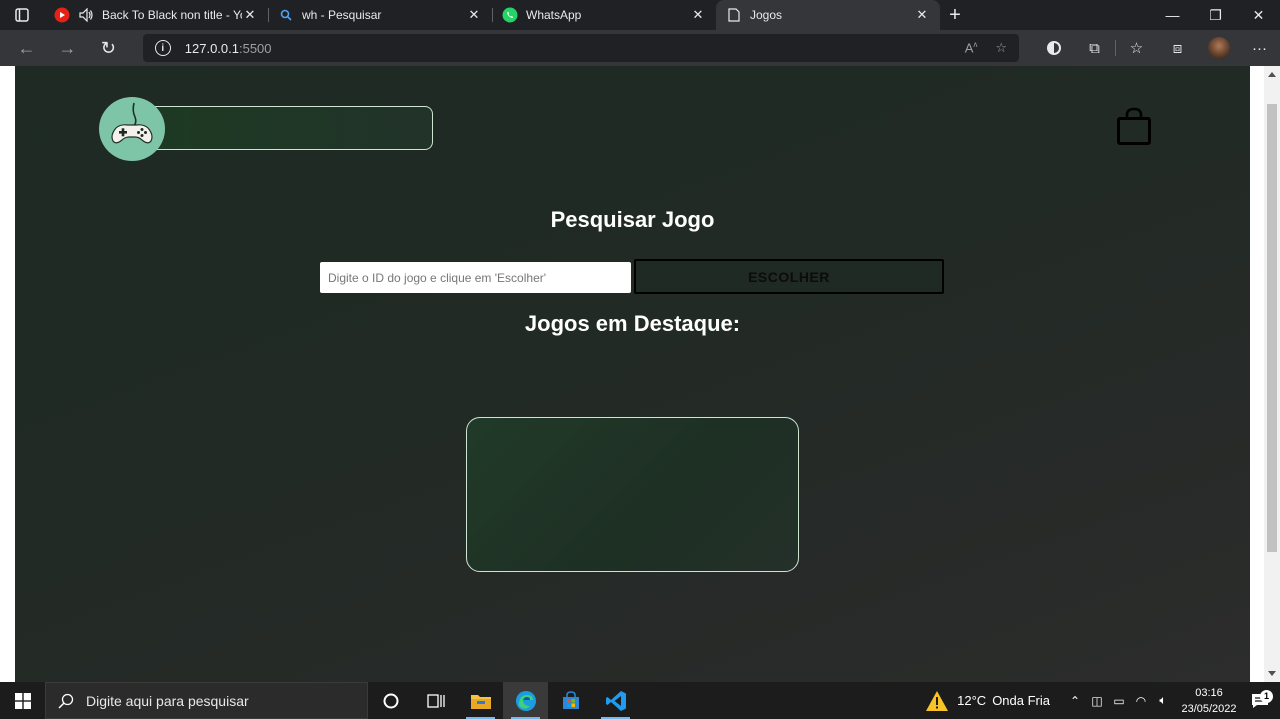 Image resolution: width=1280 pixels, height=719 pixels. I want to click on extension-circle-icon, so click(1053, 48).